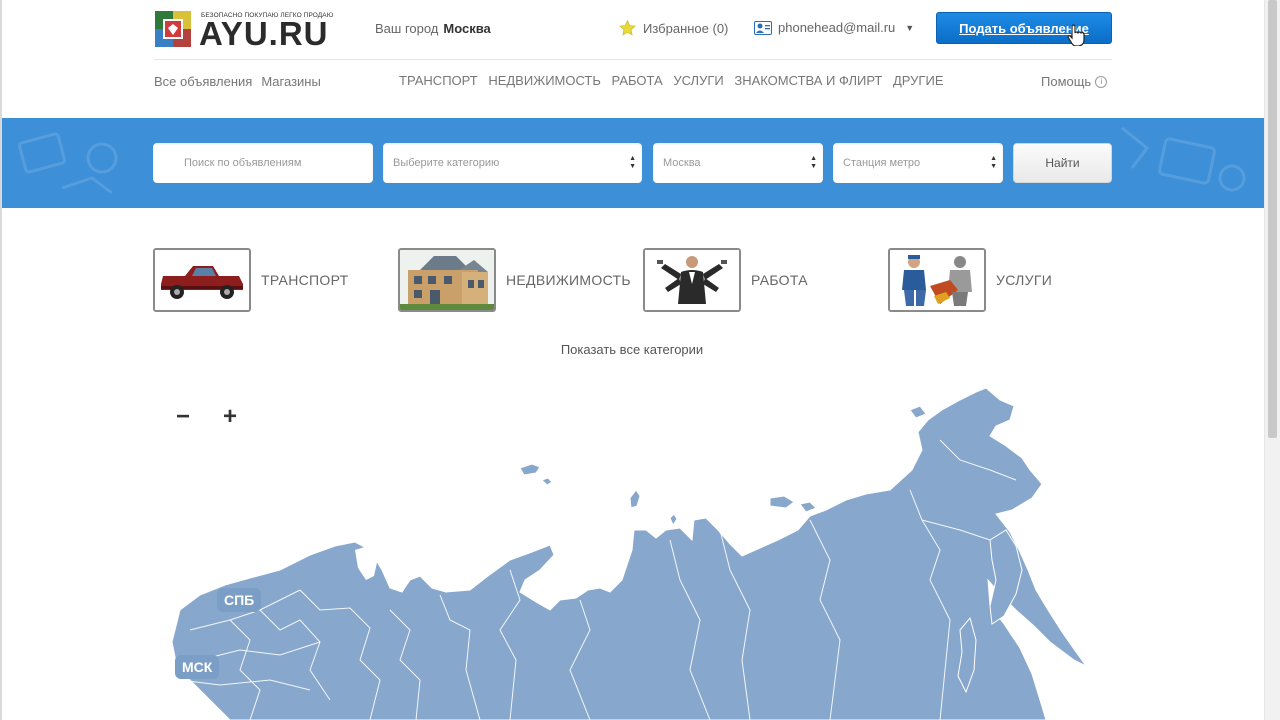 This screenshot has width=1280, height=720. What do you see at coordinates (544, 80) in the screenshot?
I see `nav-realty: НЕДВИЖИМОСТЬ` at bounding box center [544, 80].